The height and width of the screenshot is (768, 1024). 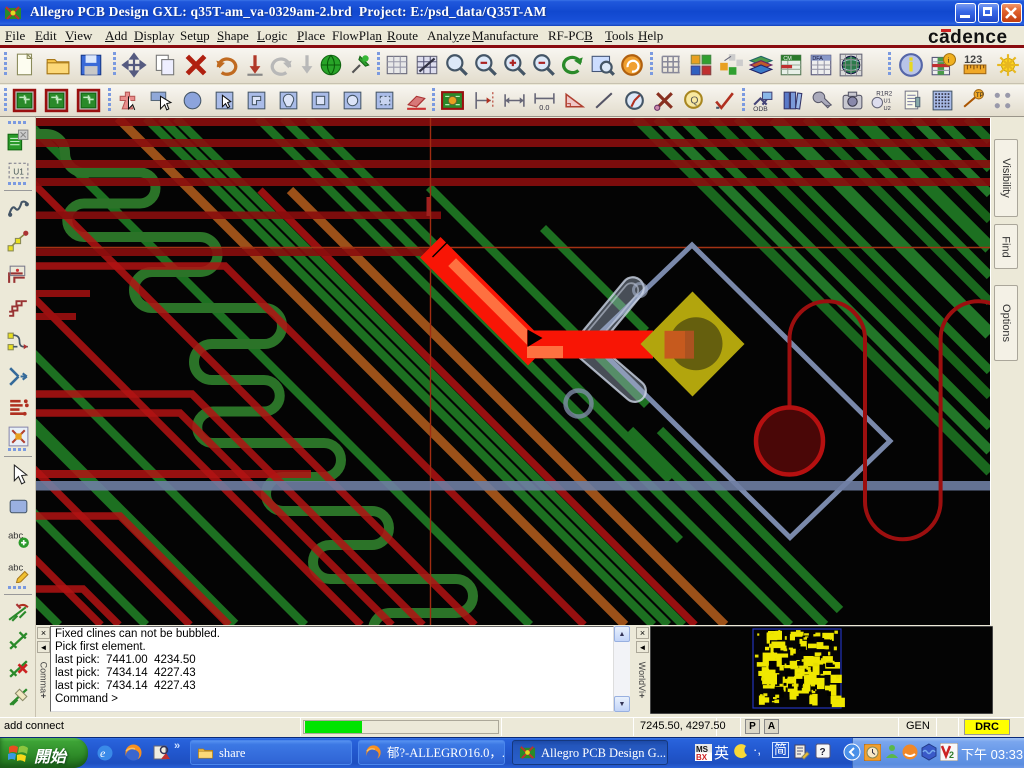 What do you see at coordinates (544, 107) in the screenshot?
I see `svg-text: 0.0` at bounding box center [544, 107].